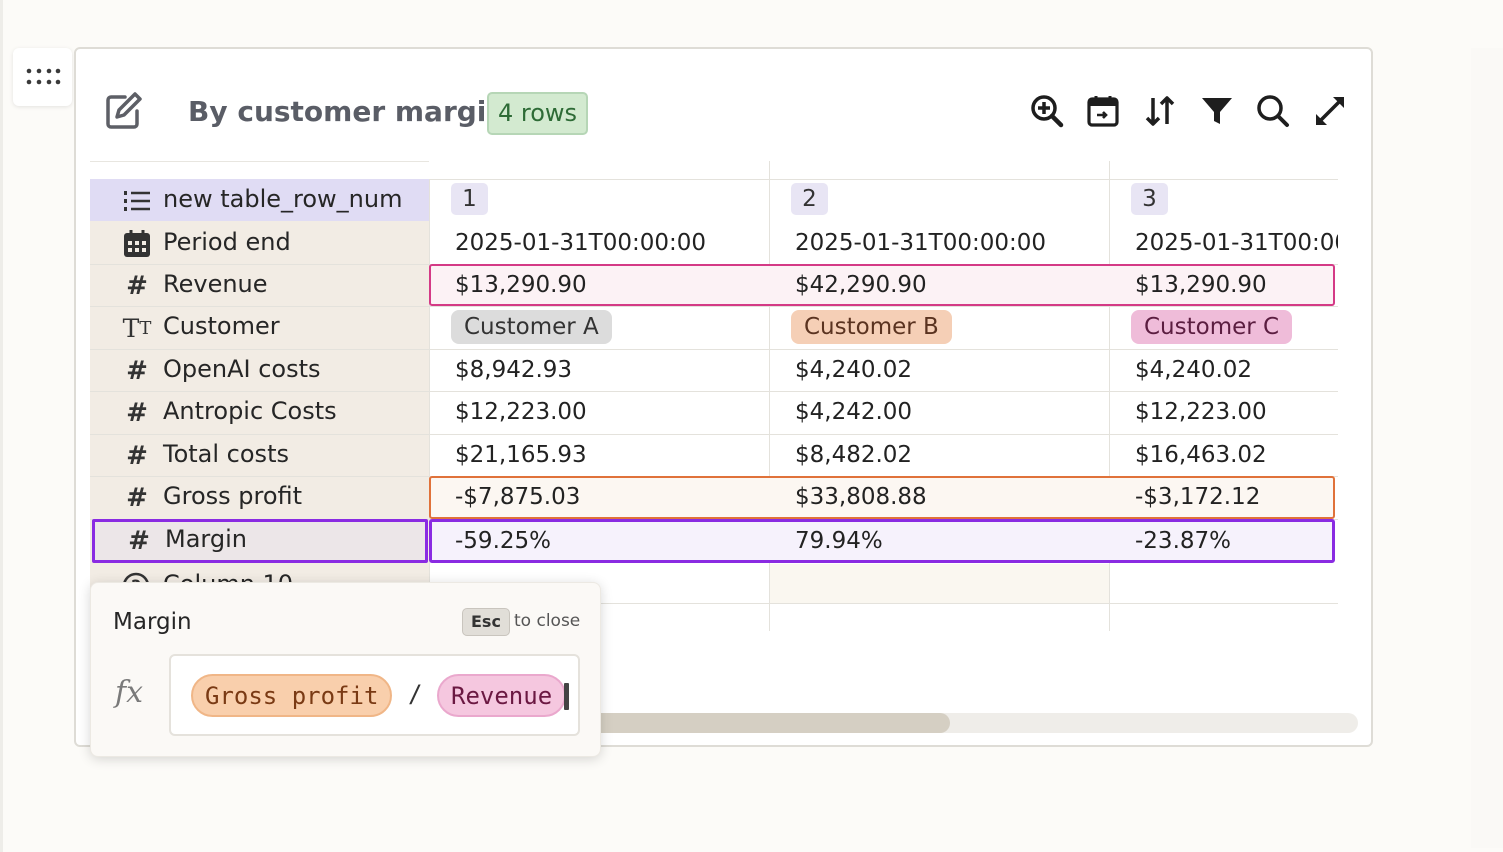 This screenshot has height=852, width=1503. What do you see at coordinates (521, 455) in the screenshot?
I see `table-cell: $21,165.93` at bounding box center [521, 455].